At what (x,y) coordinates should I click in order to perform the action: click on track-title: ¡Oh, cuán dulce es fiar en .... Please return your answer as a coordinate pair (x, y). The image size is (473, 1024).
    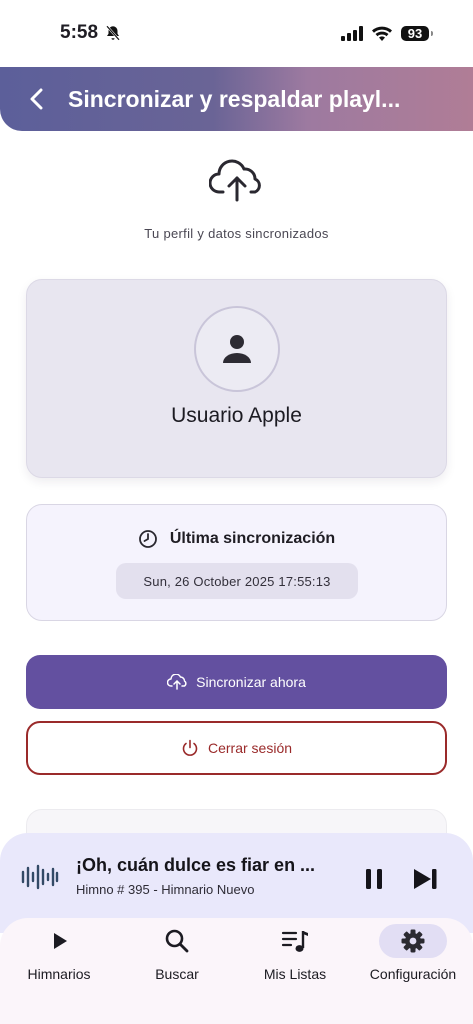
    Looking at the image, I should click on (196, 865).